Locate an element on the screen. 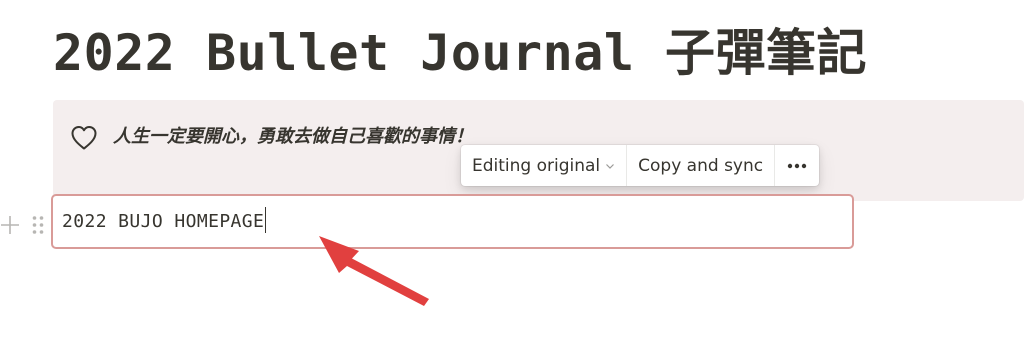 This screenshot has height=361, width=1024. copy-and-sync-label: Copy and sync is located at coordinates (701, 165).